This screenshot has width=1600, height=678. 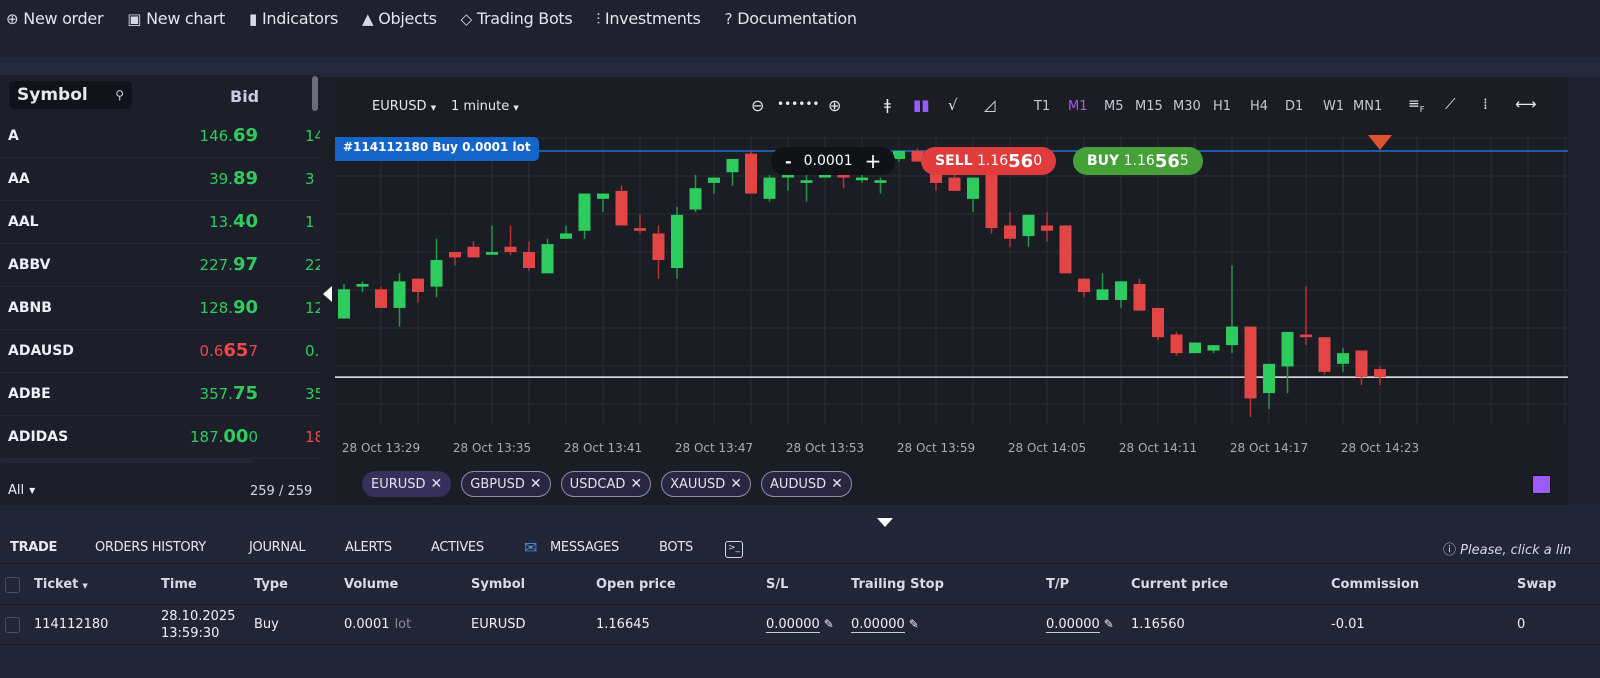 I want to click on filter-dropdown: All ▼, so click(x=21, y=490).